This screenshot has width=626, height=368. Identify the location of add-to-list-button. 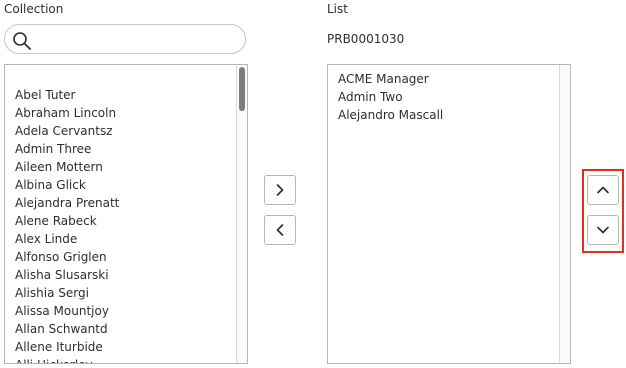
(280, 190).